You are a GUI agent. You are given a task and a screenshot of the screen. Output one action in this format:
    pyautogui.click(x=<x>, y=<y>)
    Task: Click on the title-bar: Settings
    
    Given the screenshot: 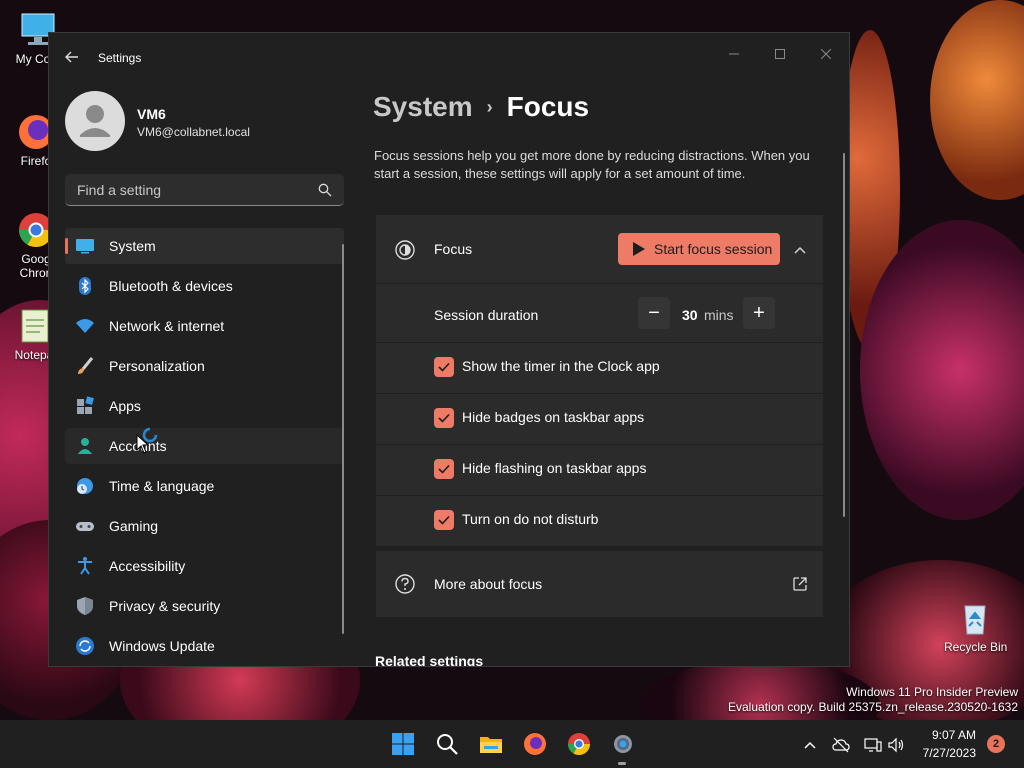 What is the action you would take?
    pyautogui.click(x=449, y=57)
    